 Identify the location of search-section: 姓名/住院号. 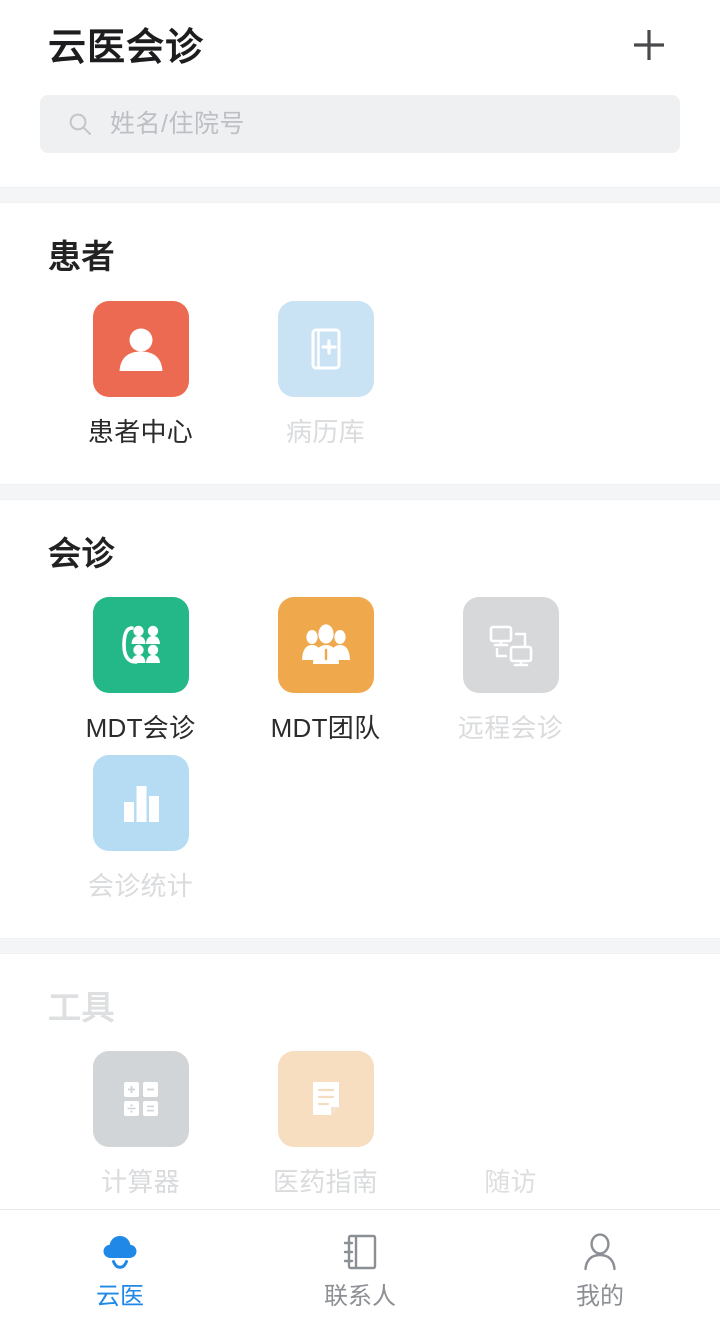
(360, 131).